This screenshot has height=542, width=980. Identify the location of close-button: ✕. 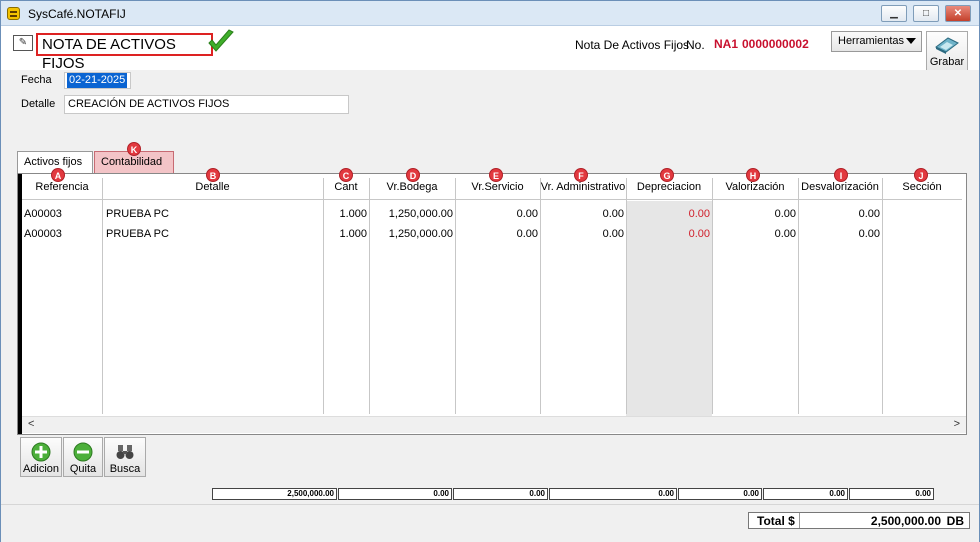
(958, 13).